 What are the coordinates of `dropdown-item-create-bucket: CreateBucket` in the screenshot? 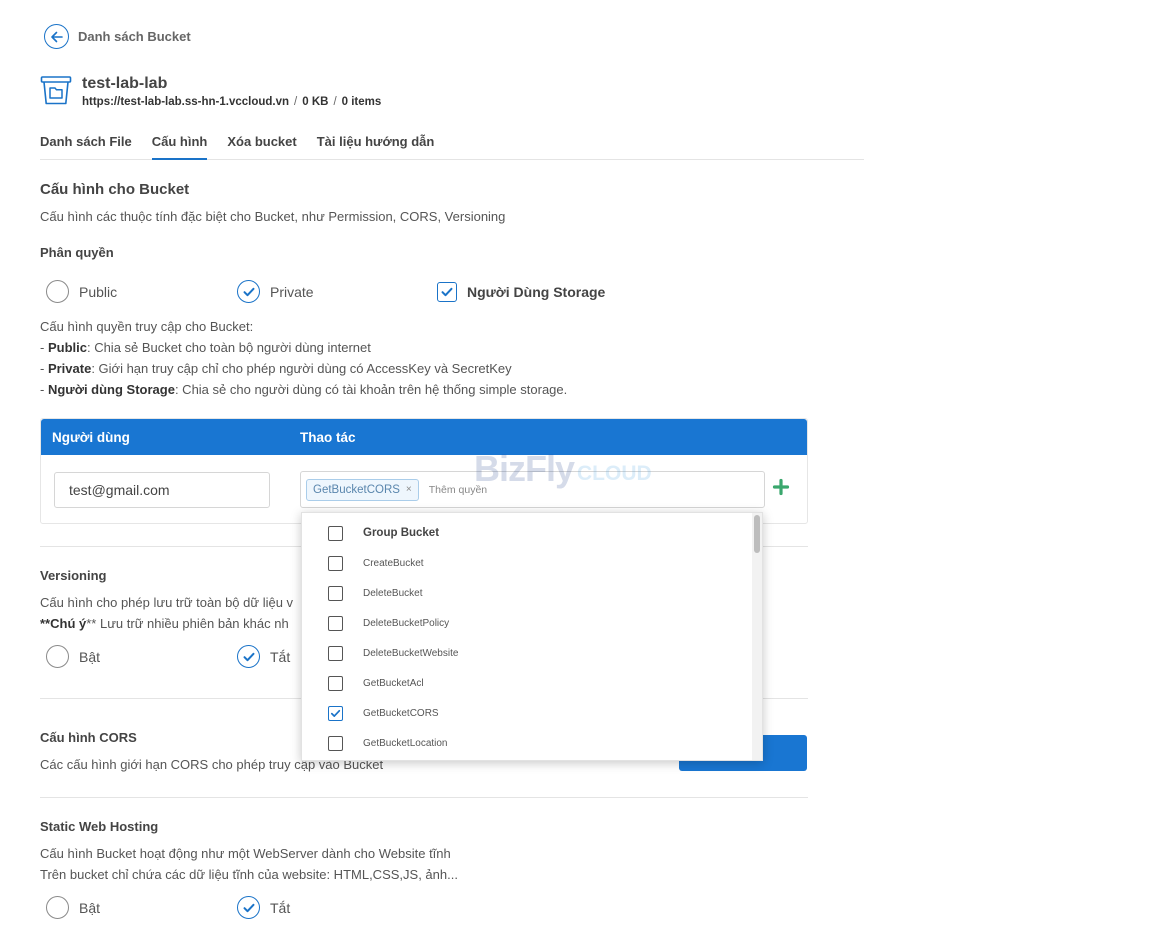 It's located at (376, 563).